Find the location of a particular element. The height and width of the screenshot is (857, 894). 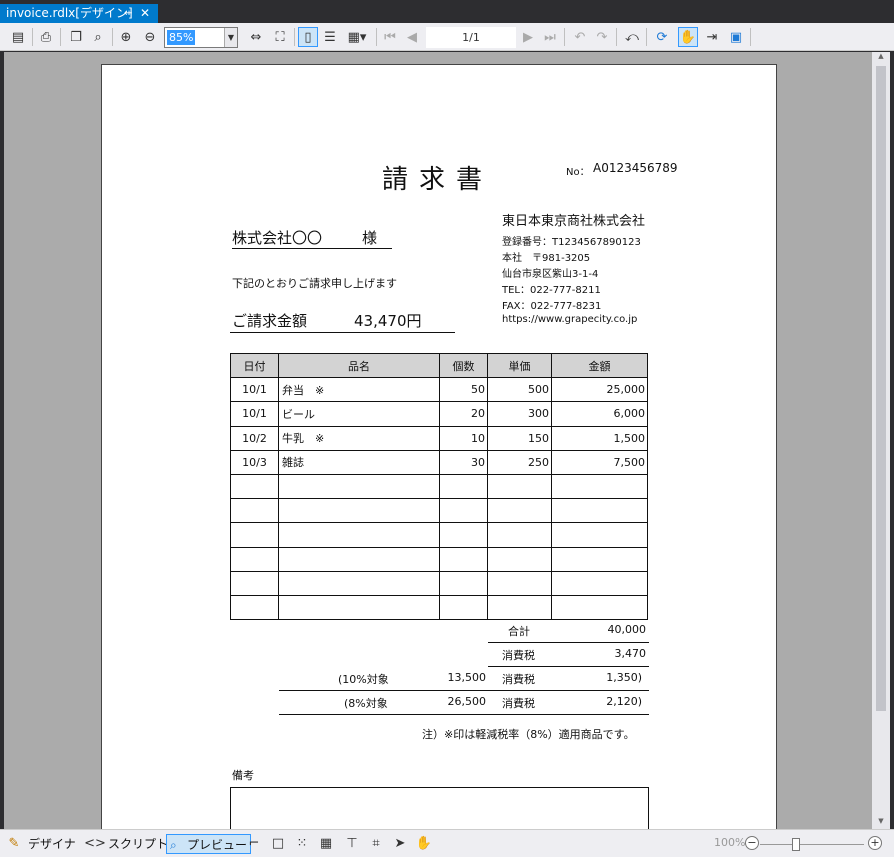

document-tab-bar: invoice.rdlx[デザイン] ⇷ ✕ is located at coordinates (447, 11).